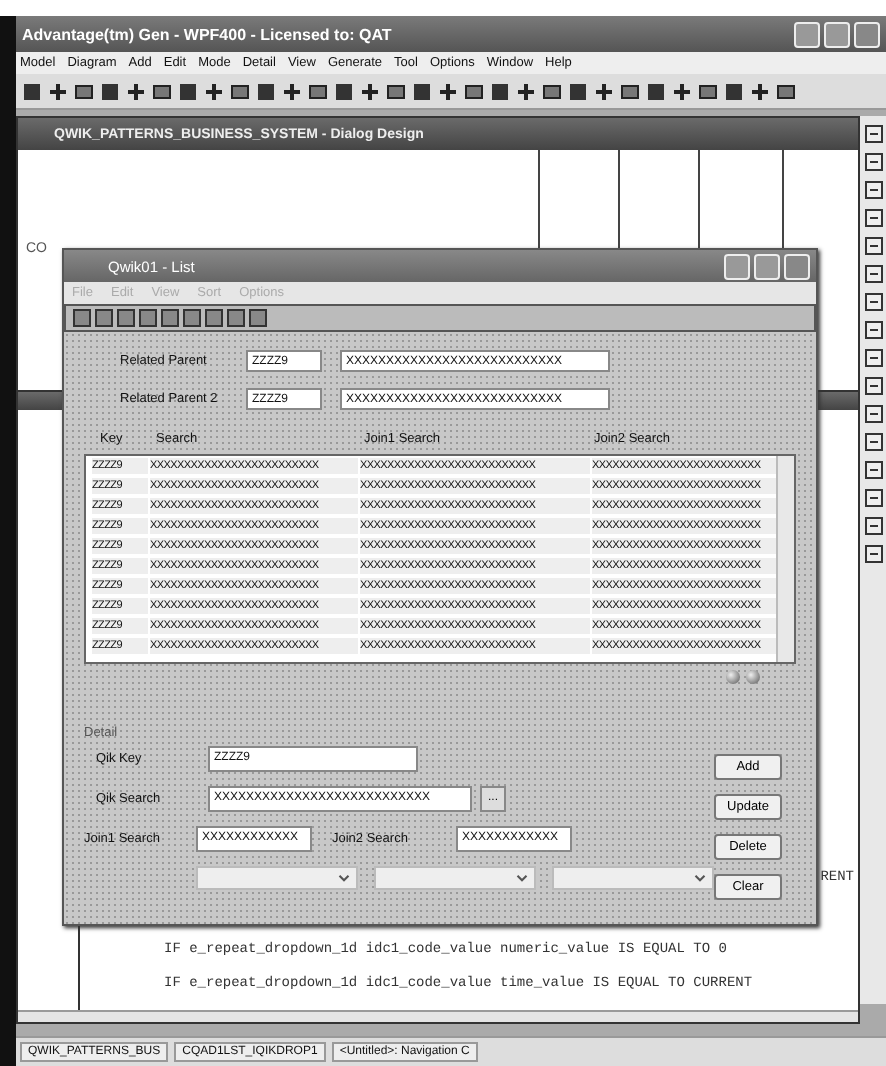 The width and height of the screenshot is (886, 1066). I want to click on previous-icon, so click(733, 677).